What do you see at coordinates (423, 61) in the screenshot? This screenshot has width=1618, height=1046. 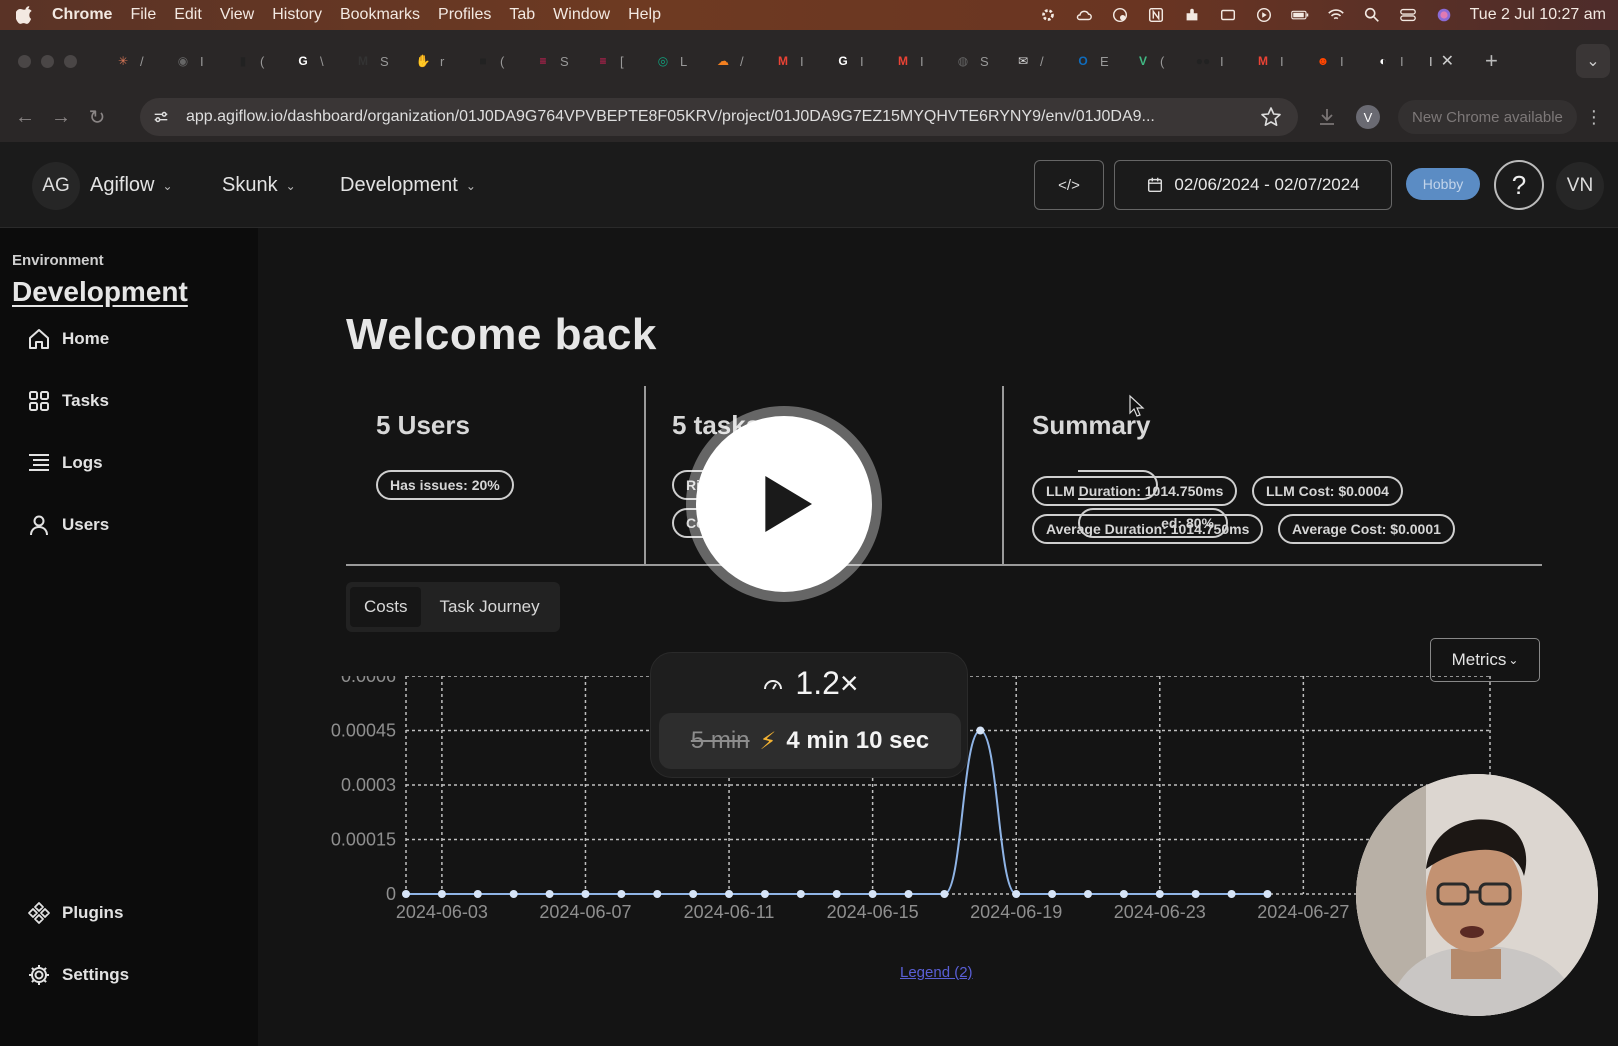 I see `hand-icon: ✋` at bounding box center [423, 61].